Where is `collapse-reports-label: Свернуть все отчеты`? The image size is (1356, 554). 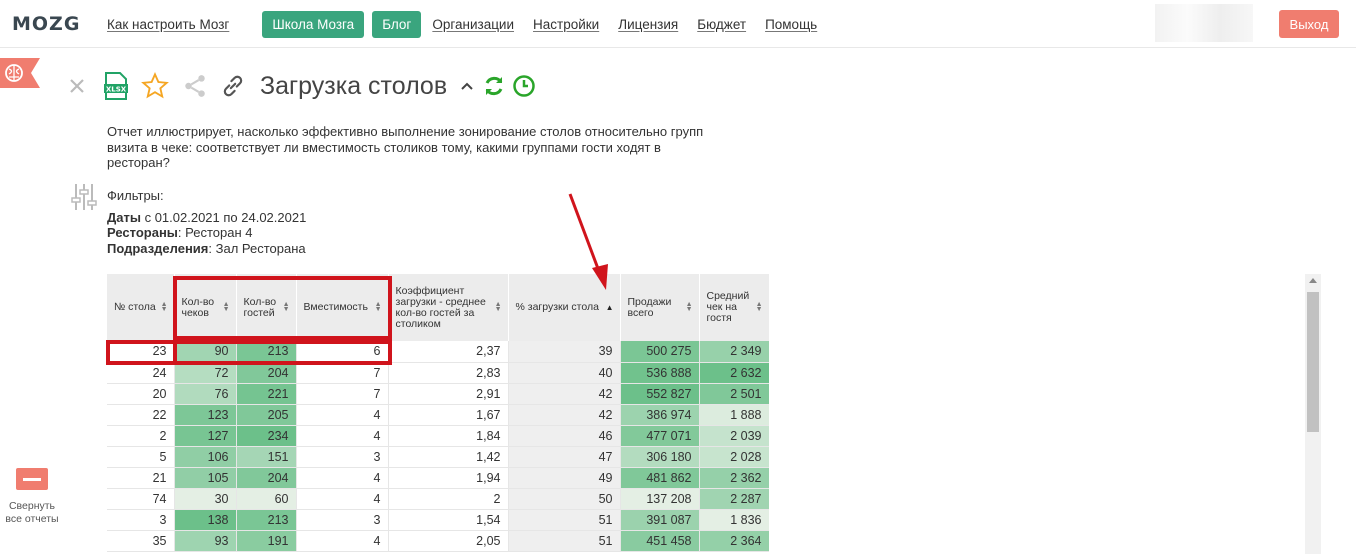 collapse-reports-label: Свернуть все отчеты is located at coordinates (32, 512).